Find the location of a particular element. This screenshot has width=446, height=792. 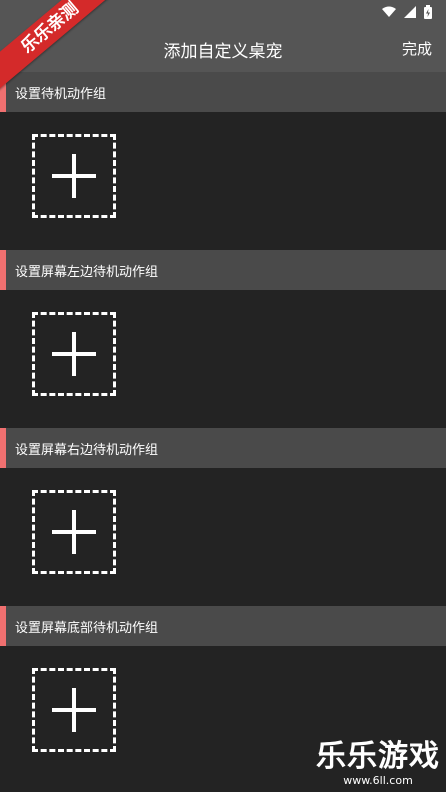

section-label: 设置屏幕右边待机动作组 is located at coordinates (87, 450).